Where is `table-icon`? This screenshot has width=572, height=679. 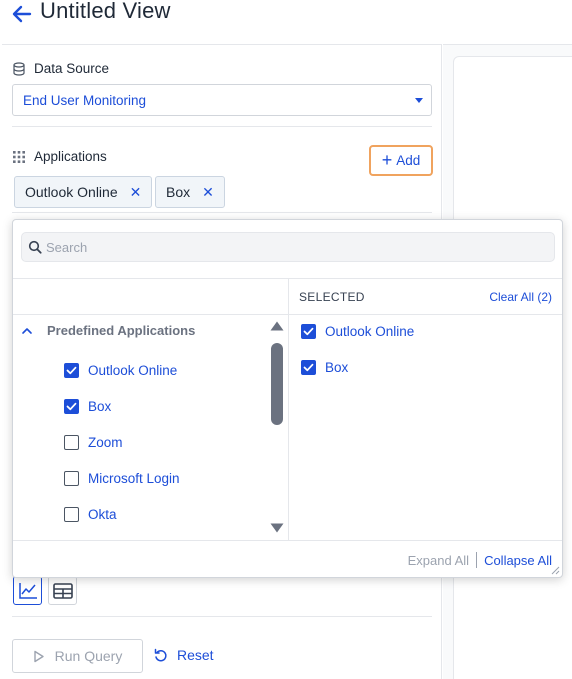
table-icon is located at coordinates (62, 590).